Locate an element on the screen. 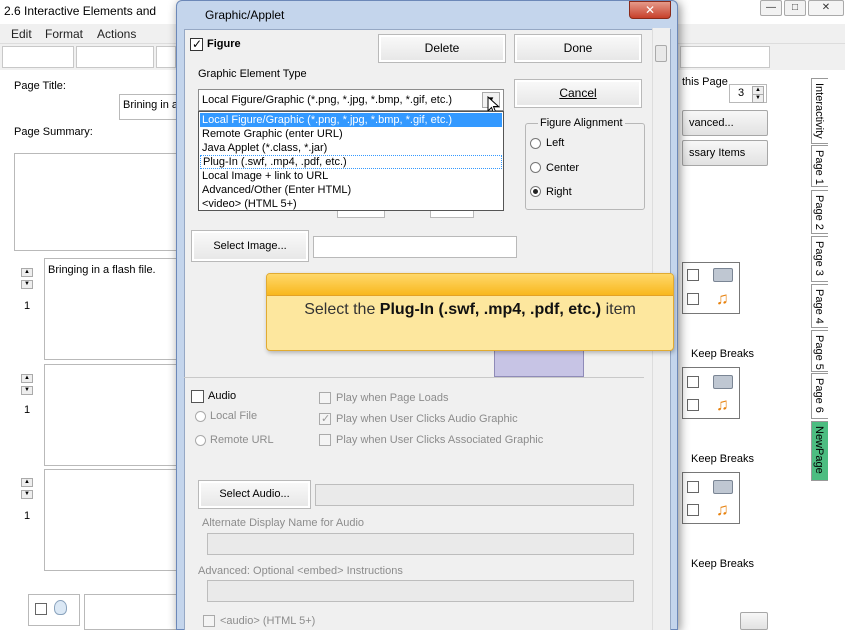 The image size is (845, 630). tab-page-3: Page 3 is located at coordinates (819, 259).